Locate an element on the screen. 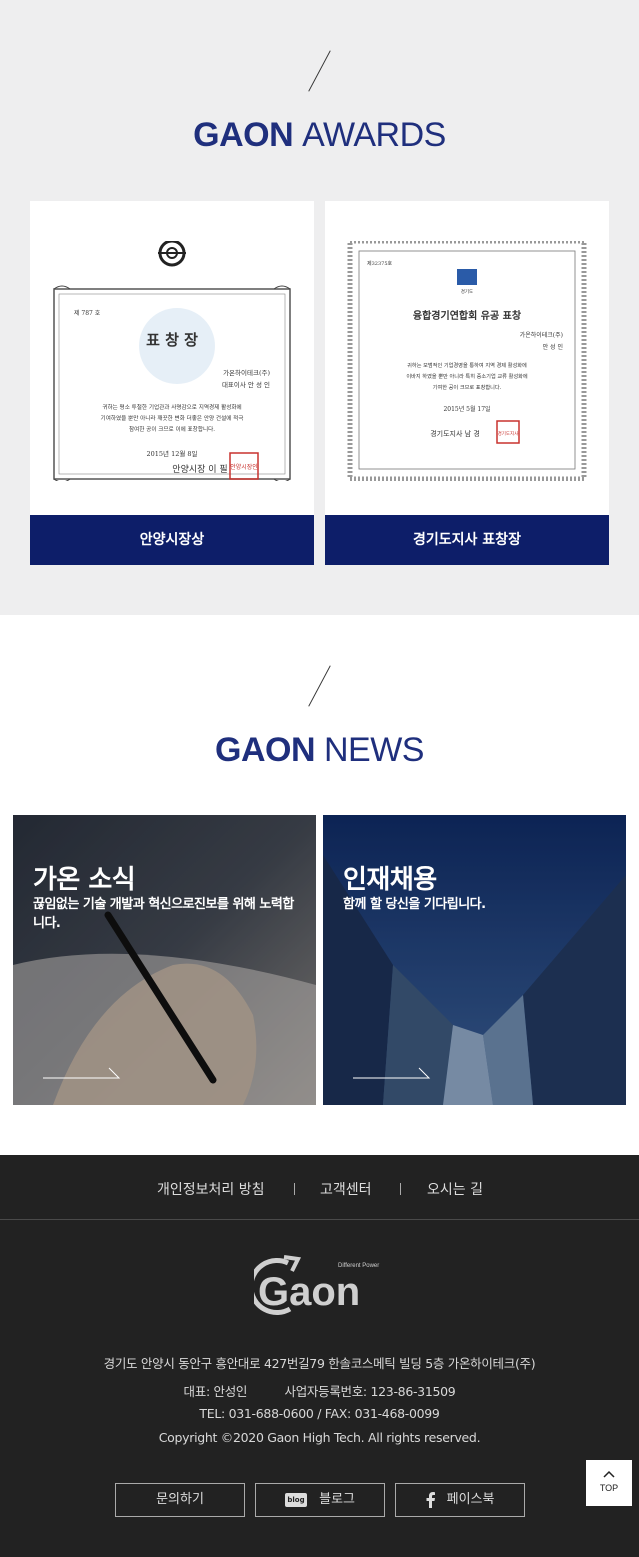 The width and height of the screenshot is (639, 1557). blog-icon: blog is located at coordinates (295, 1499).